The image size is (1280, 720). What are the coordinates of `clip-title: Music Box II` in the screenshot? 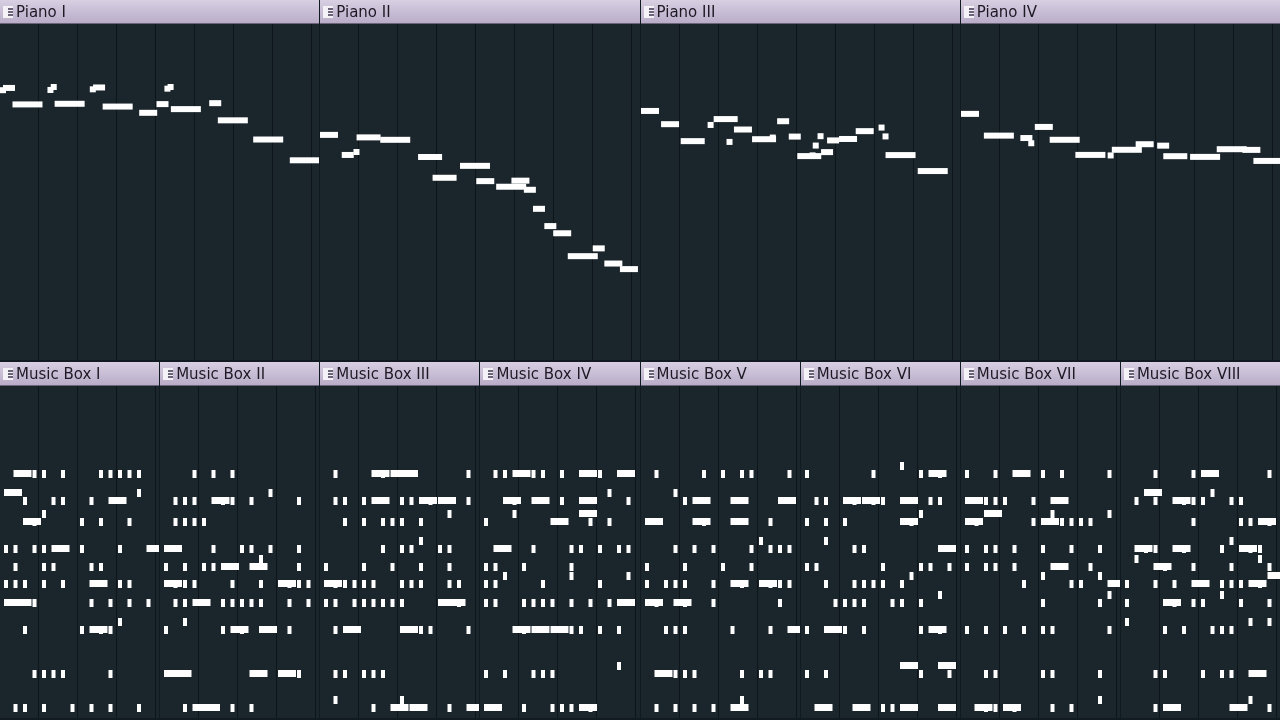 It's located at (221, 373).